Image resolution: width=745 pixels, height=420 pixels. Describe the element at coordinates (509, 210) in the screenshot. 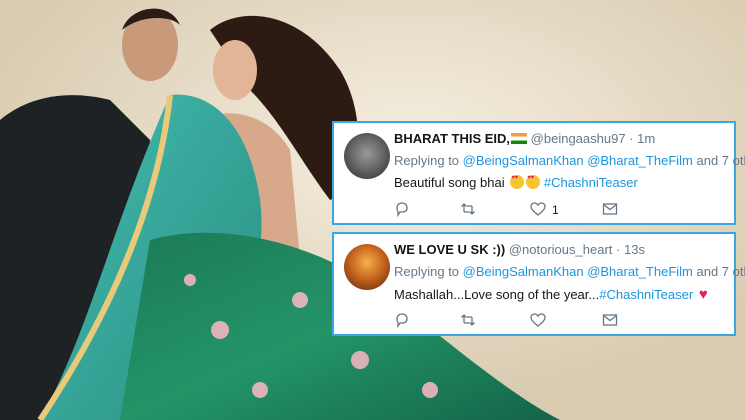

I see `tweet-actions: 1` at that location.